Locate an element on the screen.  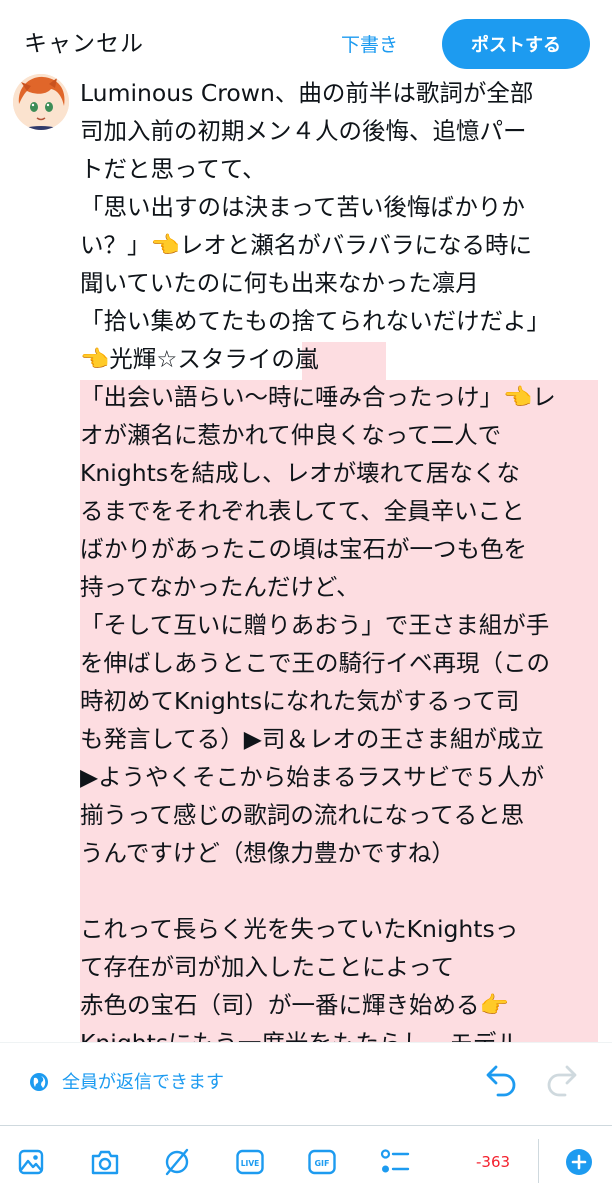
image-icon is located at coordinates (31, 1164).